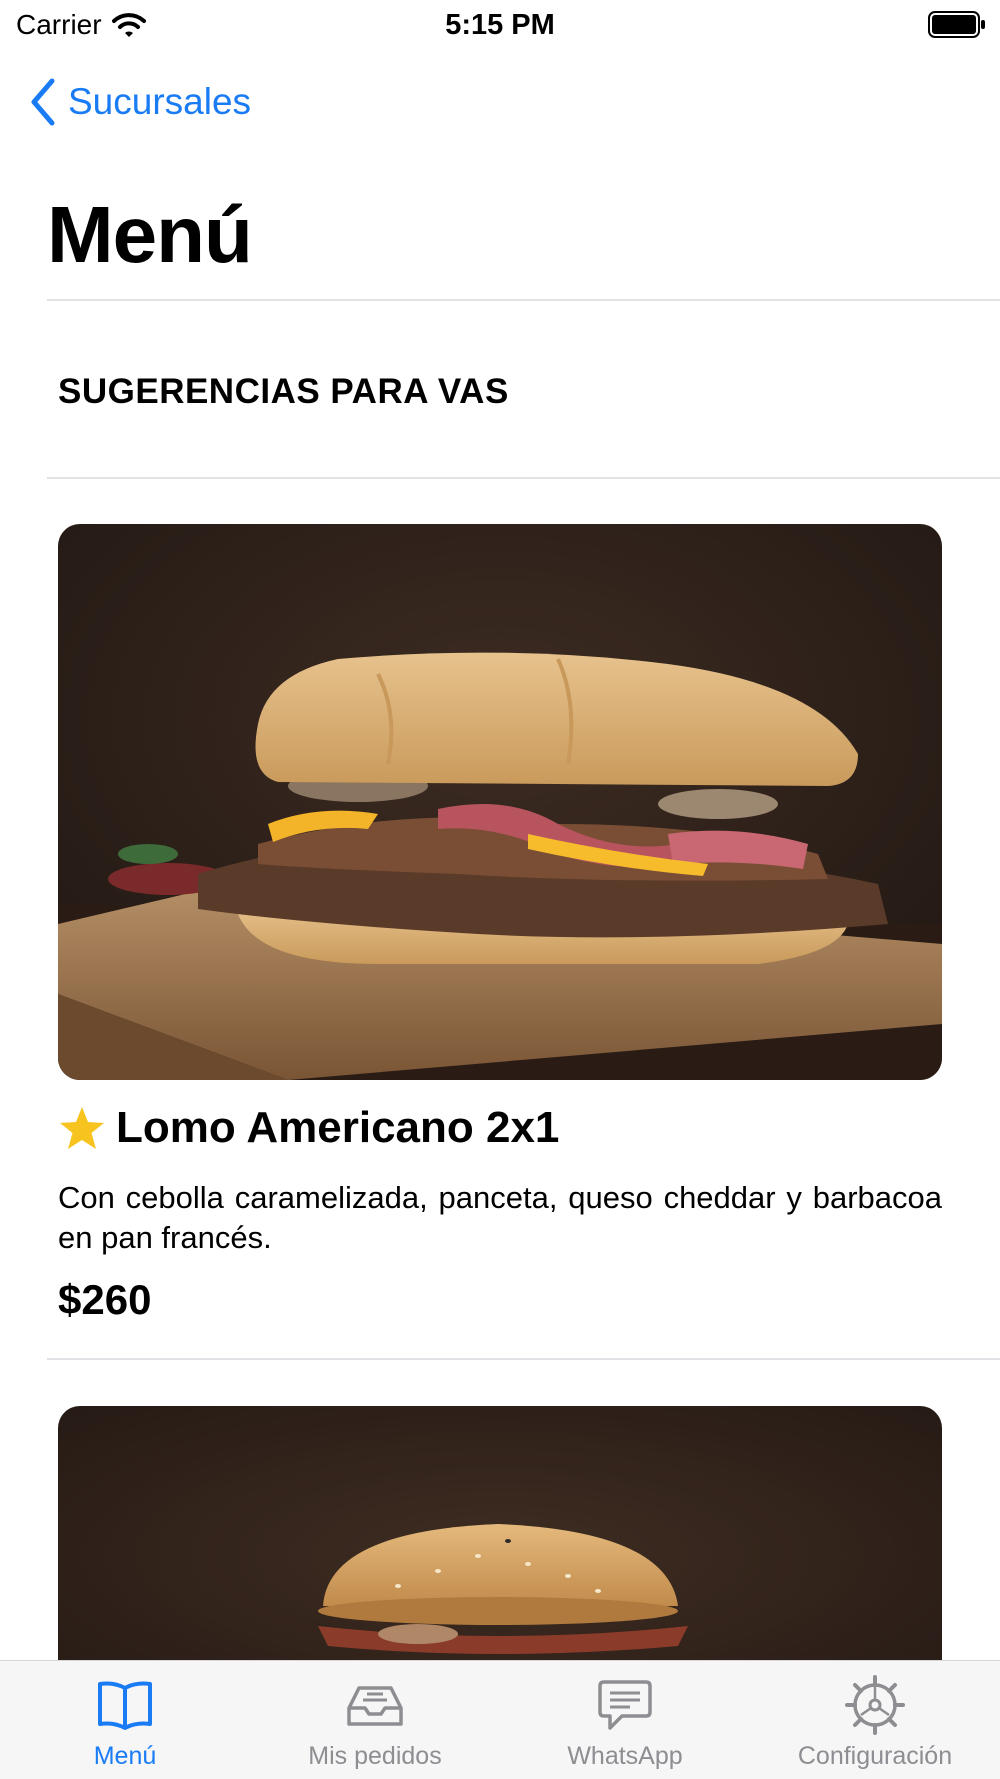 This screenshot has height=1779, width=1000. I want to click on back-button: Sucursales, so click(139, 102).